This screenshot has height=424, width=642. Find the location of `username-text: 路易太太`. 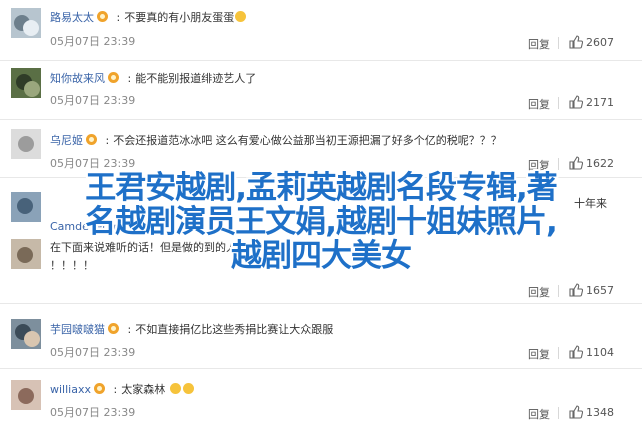

username-text: 路易太太 is located at coordinates (72, 17).